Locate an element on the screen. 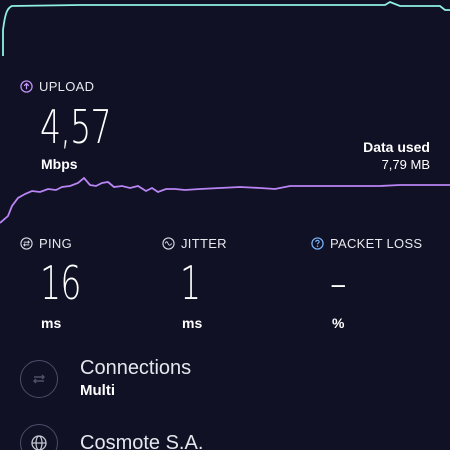  jitter-value: 1 is located at coordinates (190, 283).